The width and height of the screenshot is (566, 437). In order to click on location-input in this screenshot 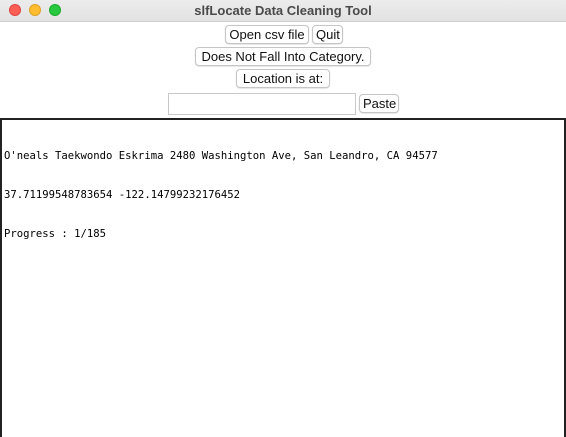, I will do `click(262, 104)`.